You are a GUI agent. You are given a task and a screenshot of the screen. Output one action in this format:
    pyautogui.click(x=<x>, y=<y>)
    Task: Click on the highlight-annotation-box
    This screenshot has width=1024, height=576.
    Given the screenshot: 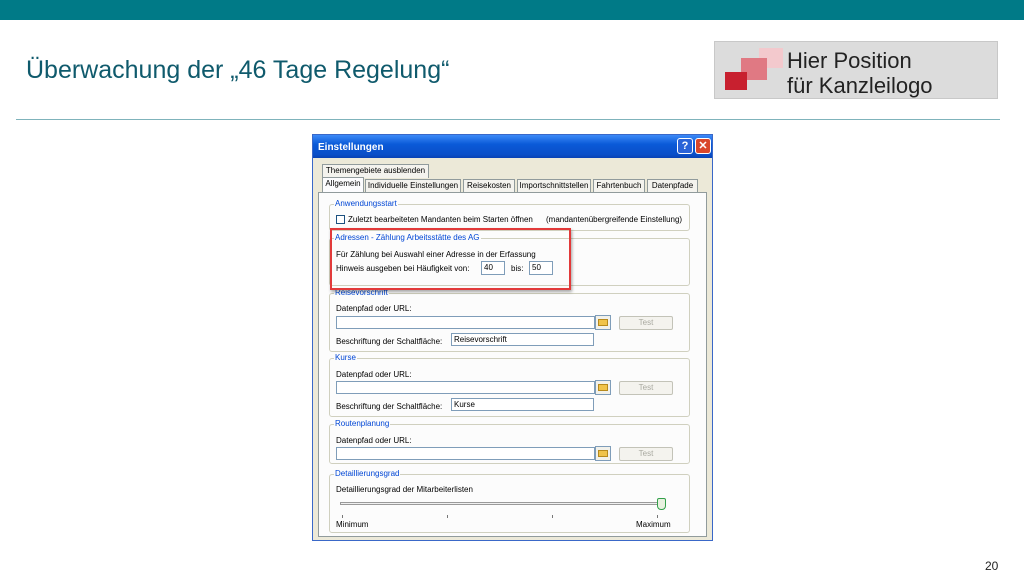 What is the action you would take?
    pyautogui.click(x=450, y=259)
    